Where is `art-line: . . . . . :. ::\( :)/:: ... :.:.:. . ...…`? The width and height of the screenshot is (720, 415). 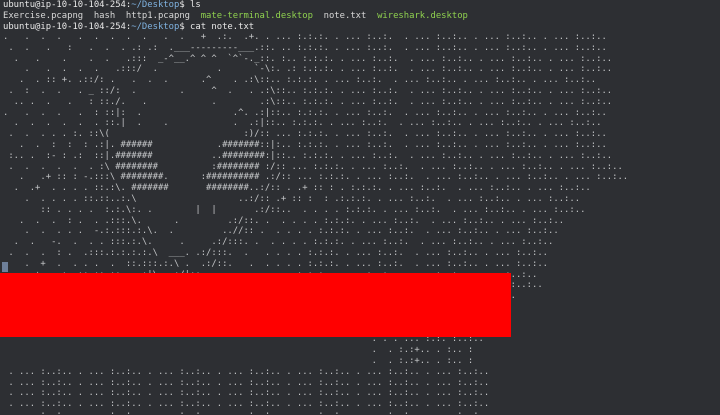 art-line: . . . . . :. ::\( :)/:: ... :.:.:. . ...… is located at coordinates (305, 134).